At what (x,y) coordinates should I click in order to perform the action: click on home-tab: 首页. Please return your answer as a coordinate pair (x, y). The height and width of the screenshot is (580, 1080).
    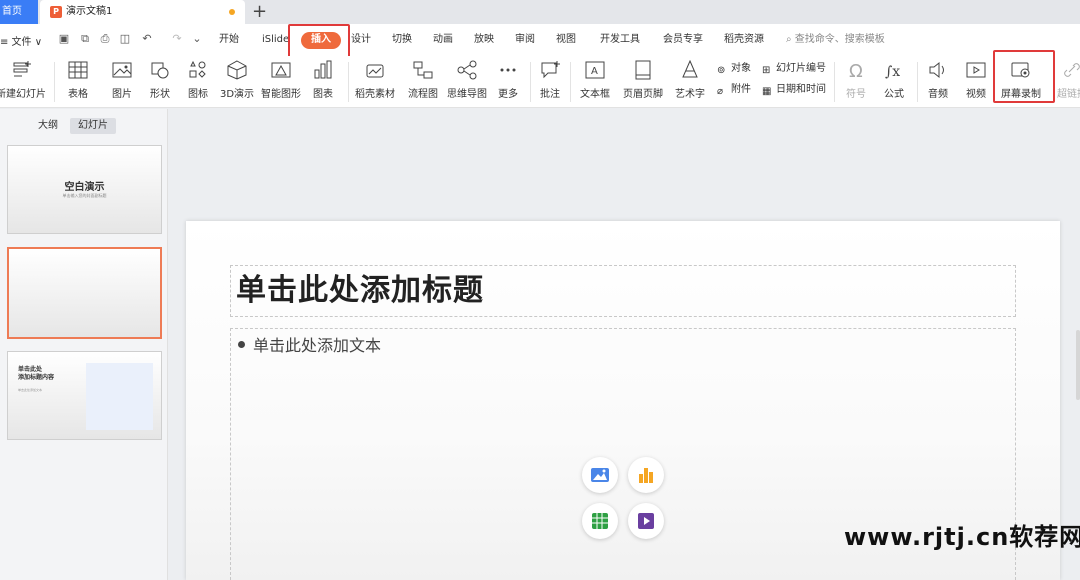
    Looking at the image, I should click on (19, 12).